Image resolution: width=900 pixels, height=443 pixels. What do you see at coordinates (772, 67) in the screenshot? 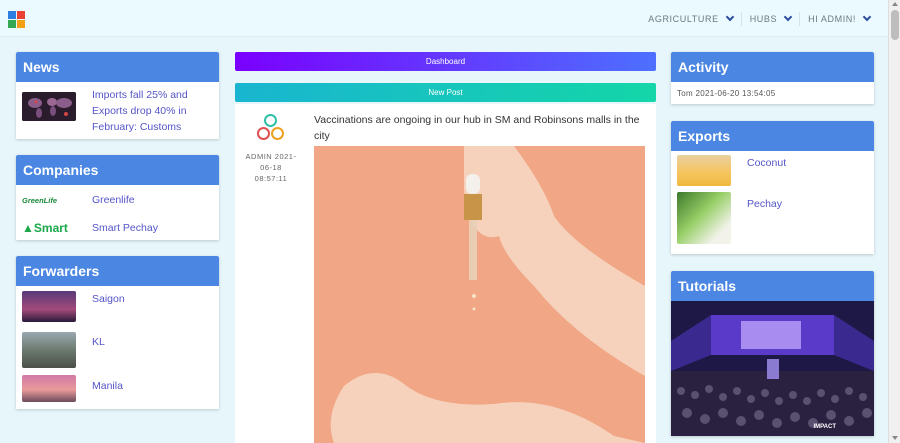
I see `activity-title: Activity` at bounding box center [772, 67].